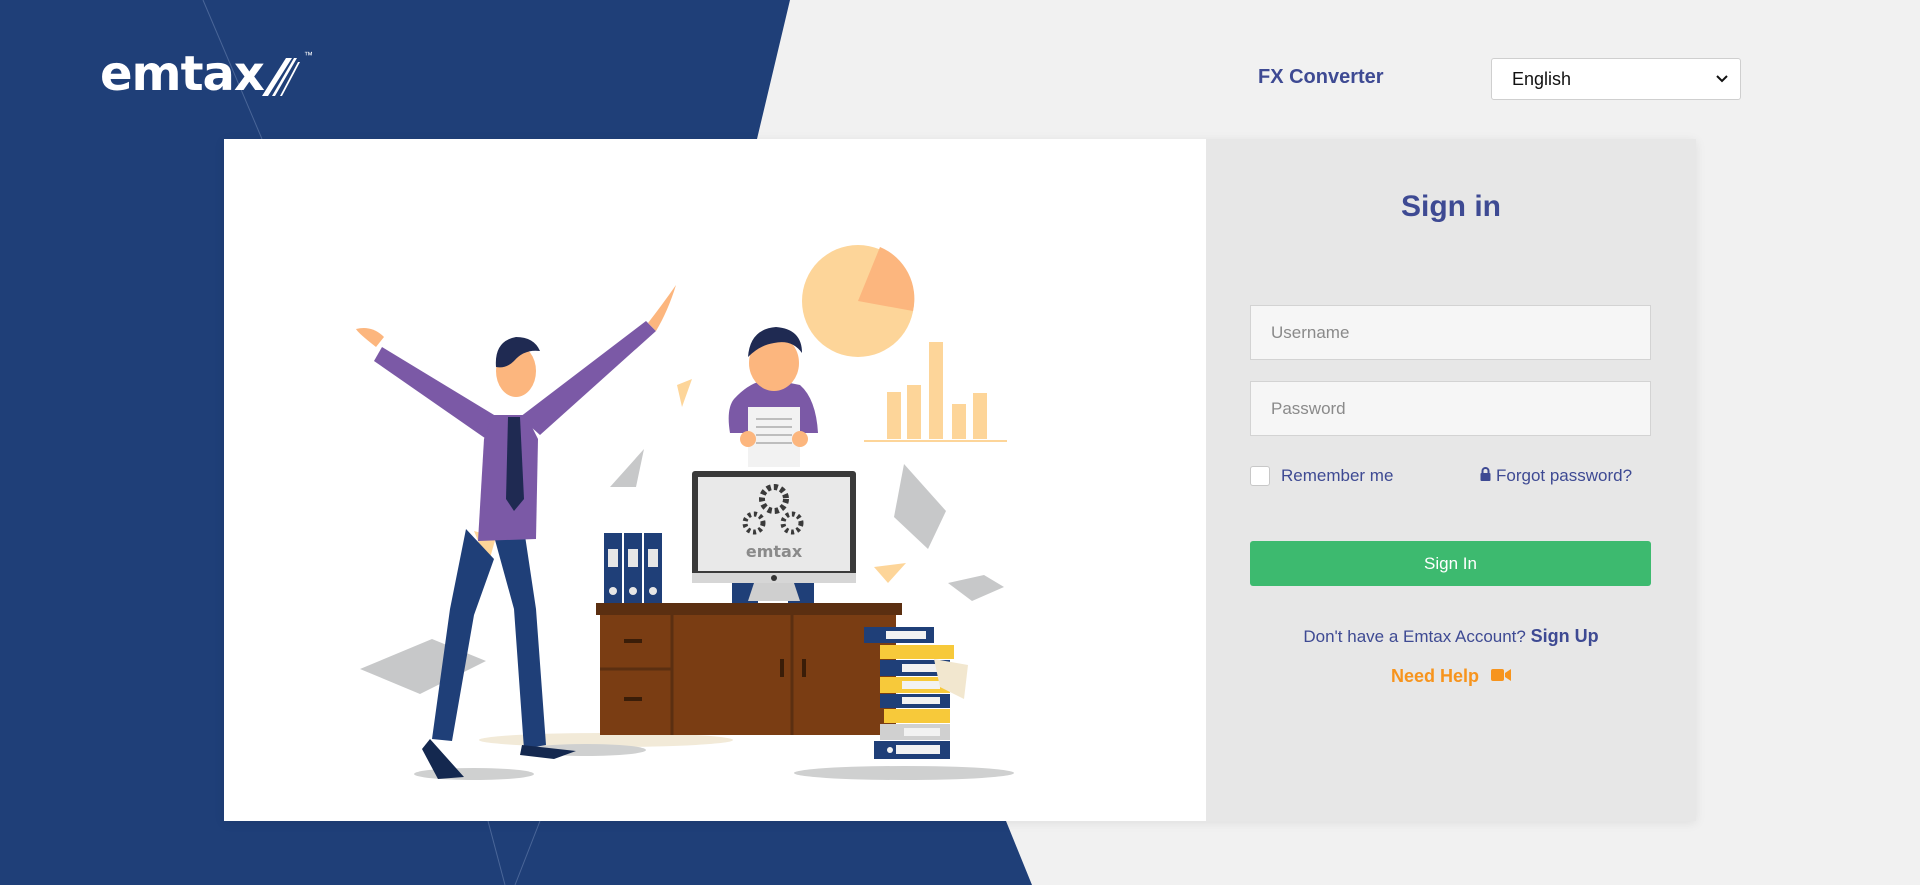 The image size is (1920, 885). I want to click on forgot-password-label: Forgot password?, so click(1564, 475).